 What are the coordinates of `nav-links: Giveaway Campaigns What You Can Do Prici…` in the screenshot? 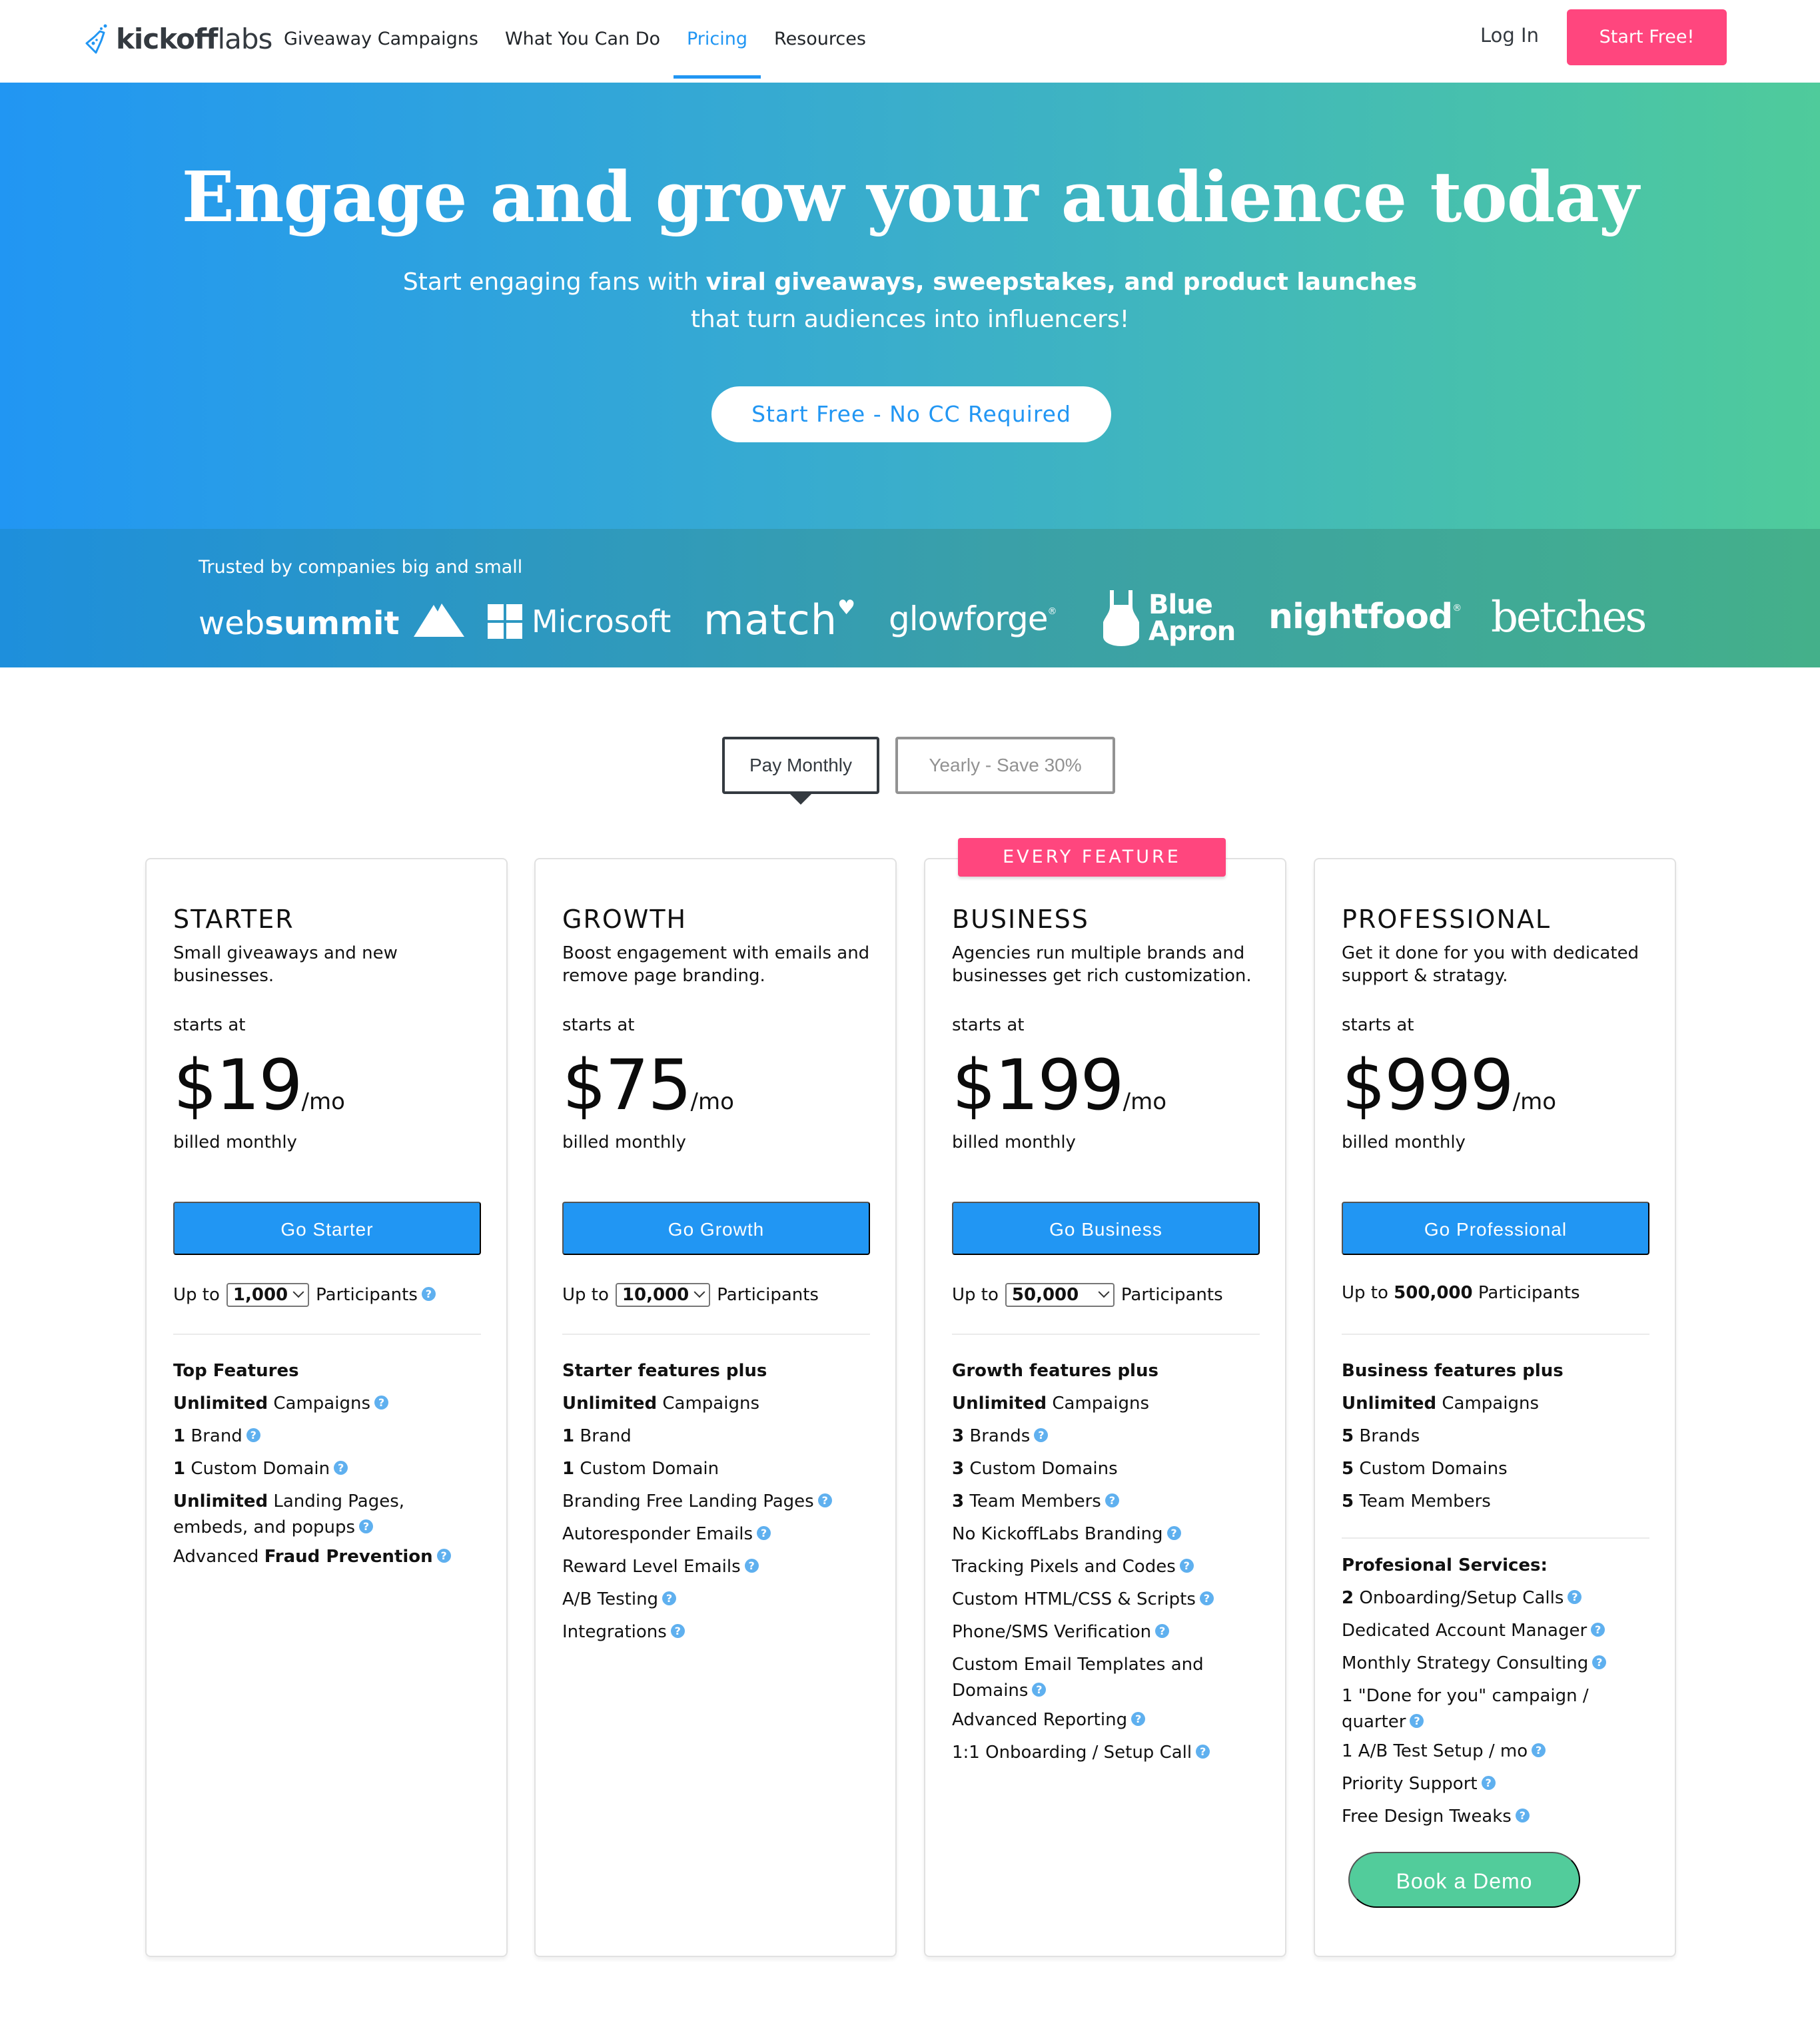 It's located at (588, 39).